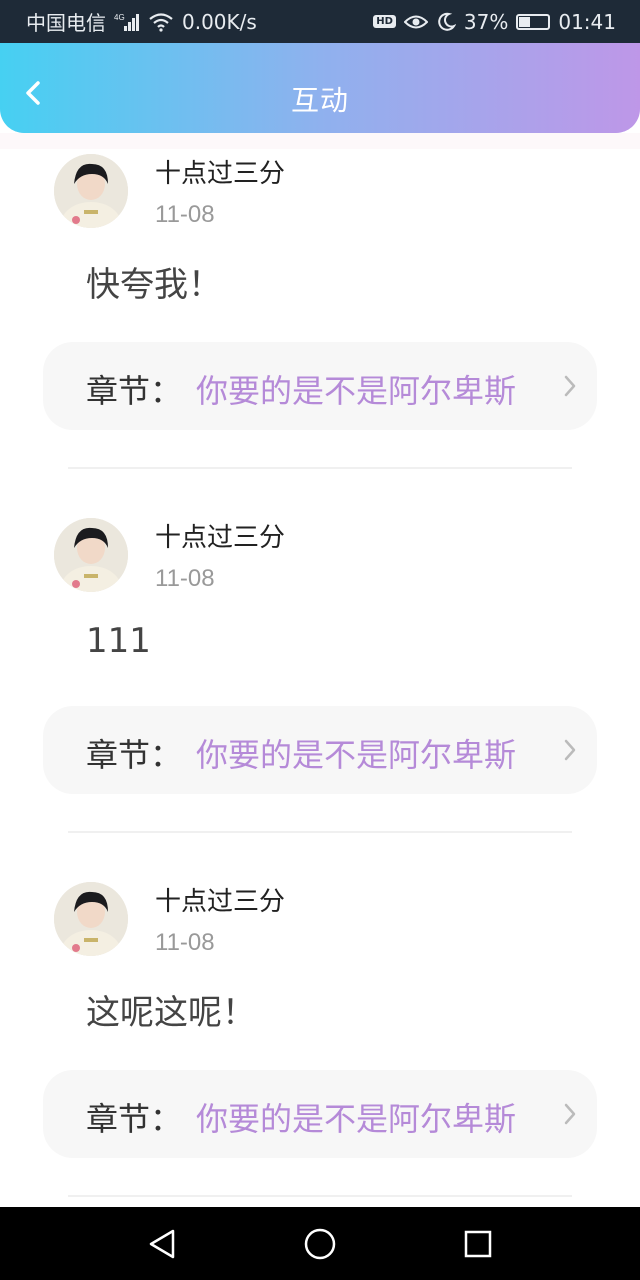 The image size is (640, 1280). Describe the element at coordinates (320, 21) in the screenshot. I see `status-bar: 中国电信 4G 0.00K/s HD 37% 01:41` at that location.